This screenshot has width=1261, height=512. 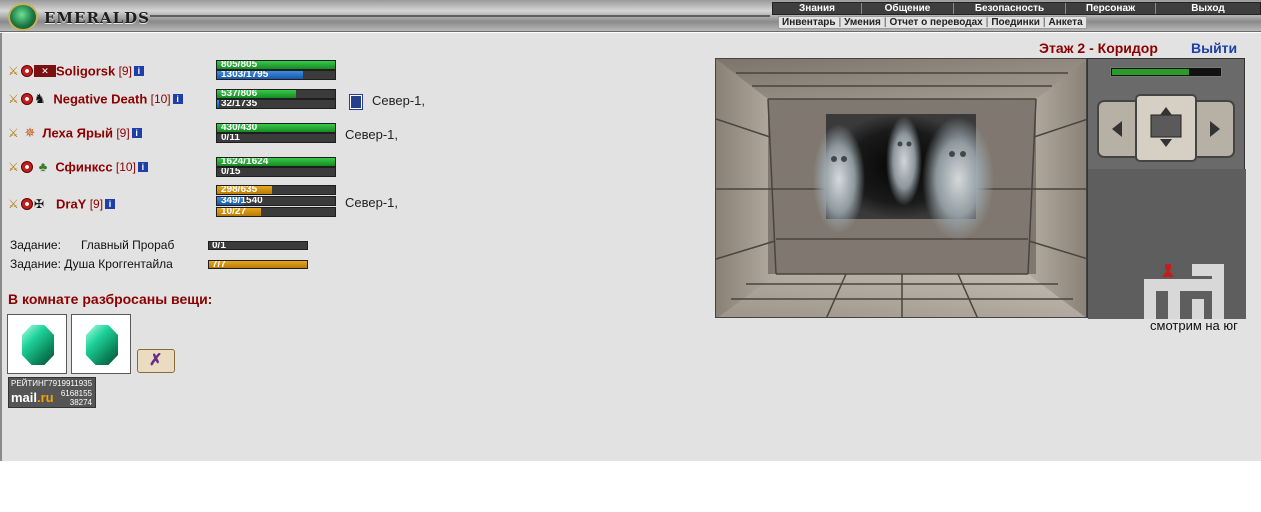 I want to click on minimap, so click(x=1167, y=244).